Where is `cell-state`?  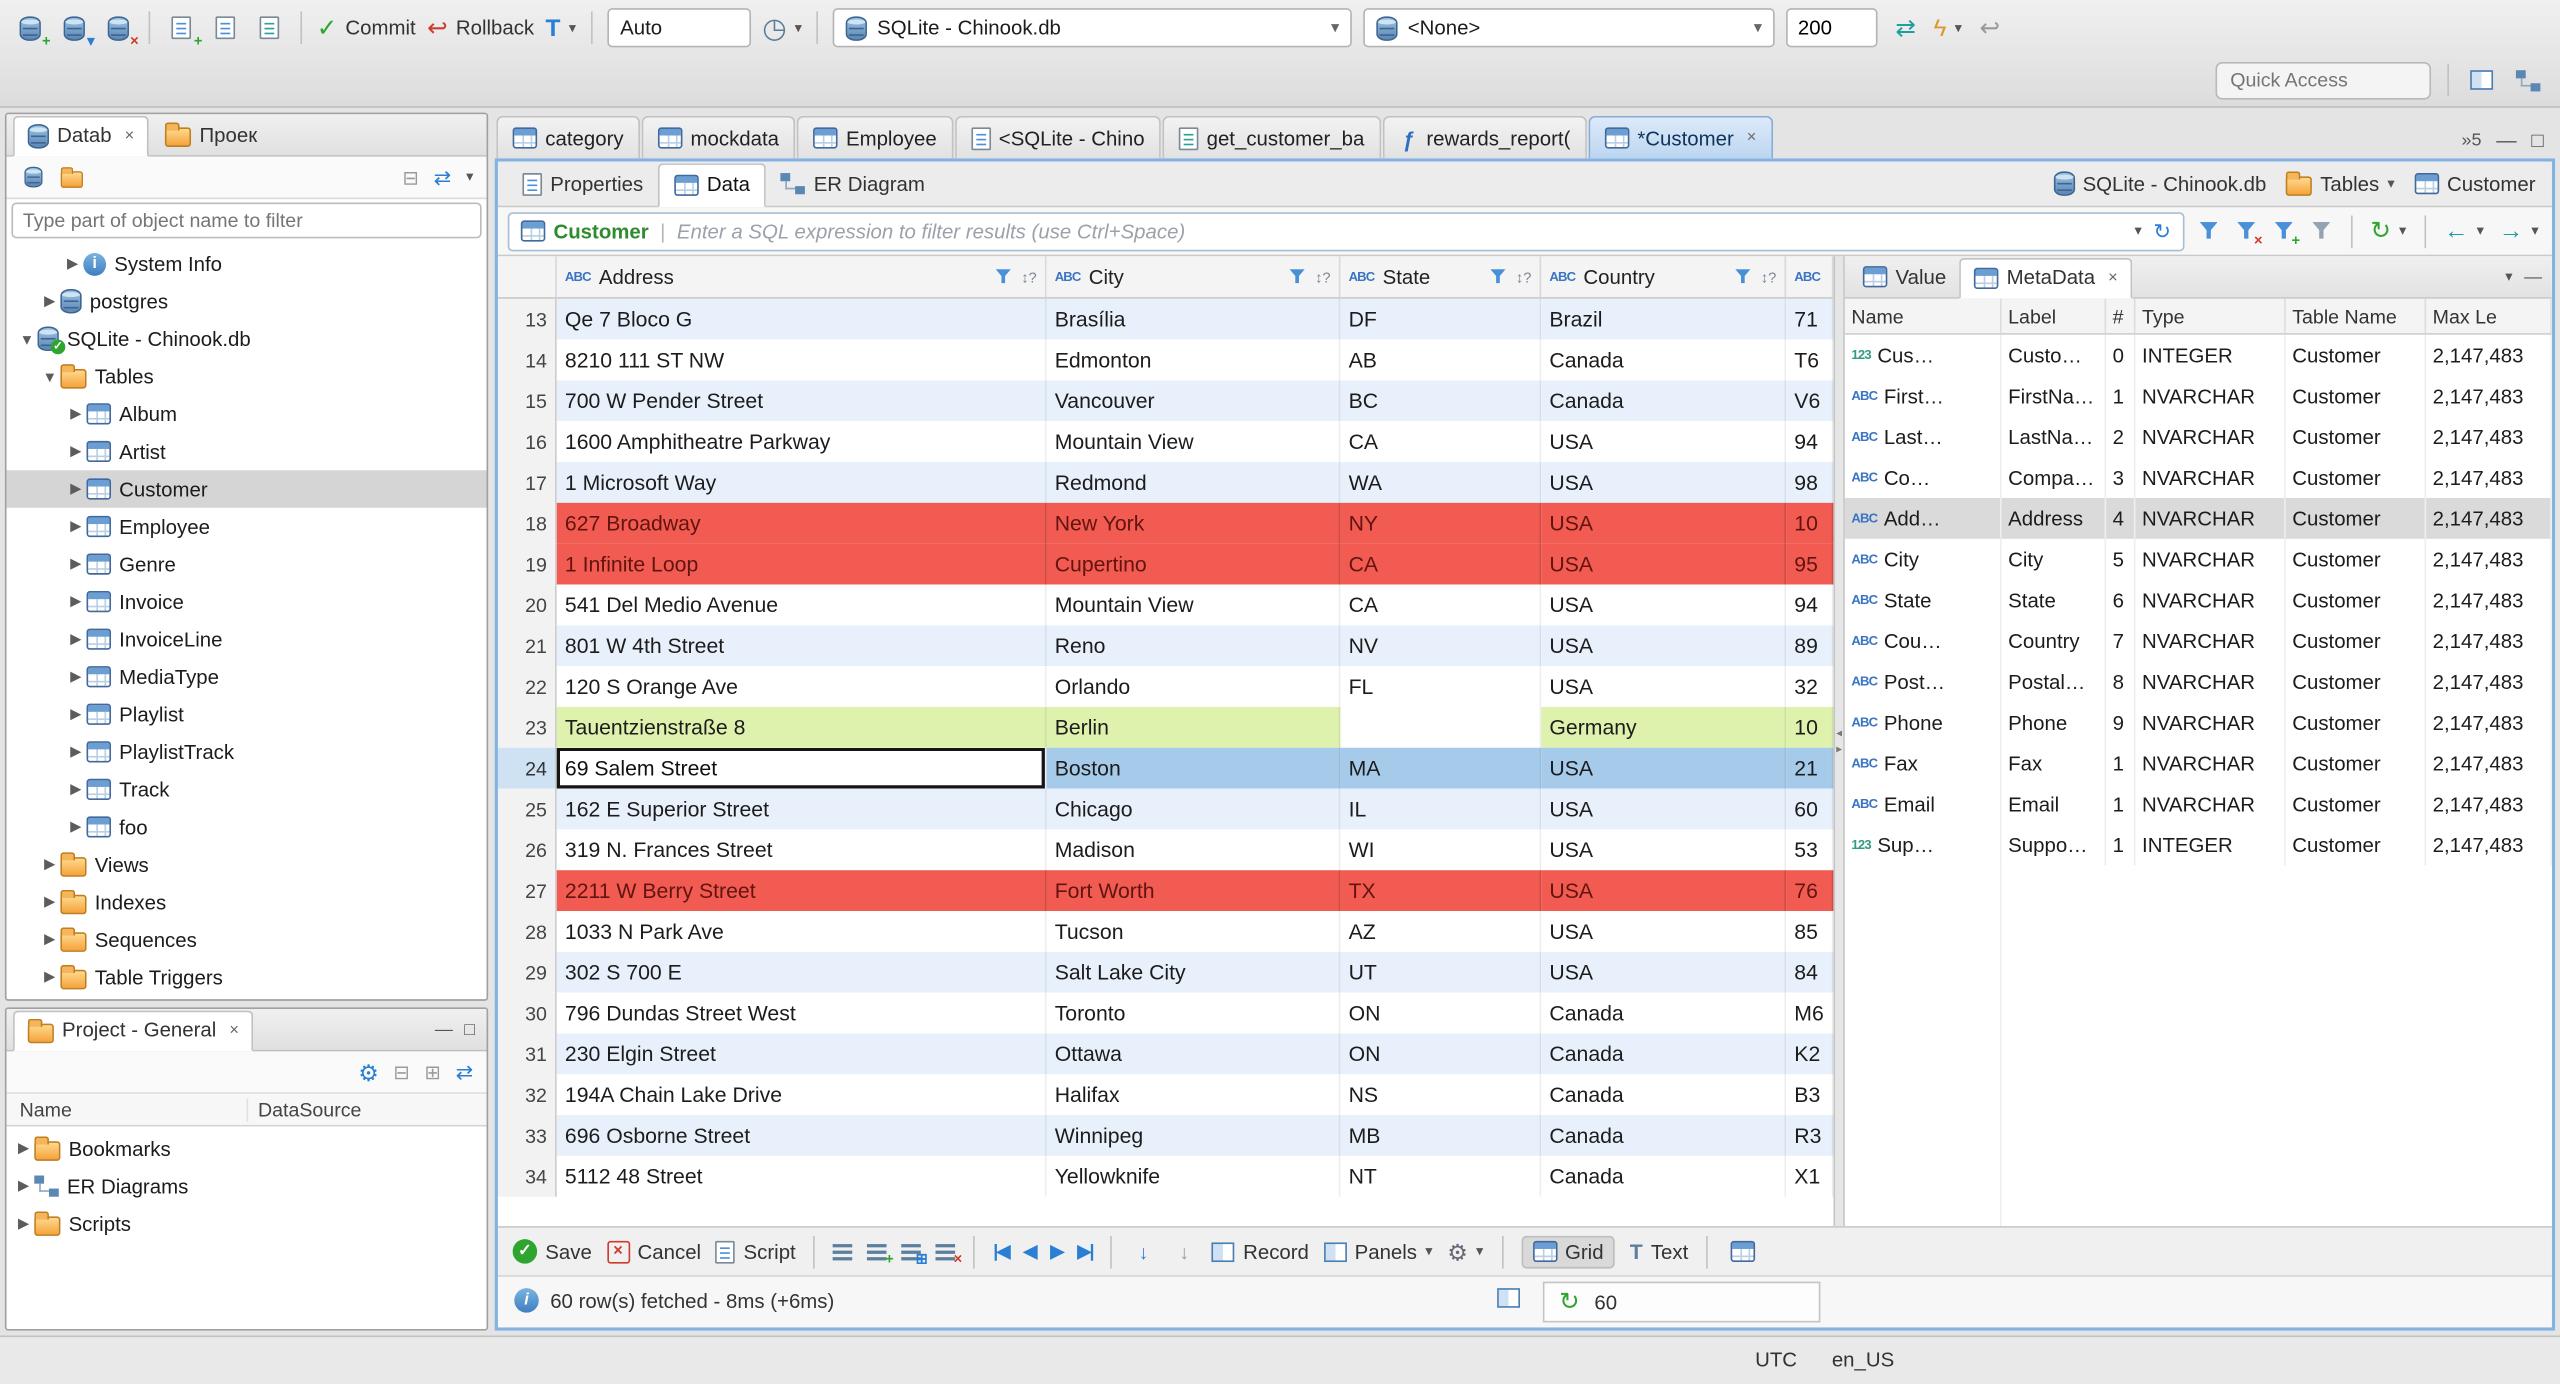 cell-state is located at coordinates (1441, 727).